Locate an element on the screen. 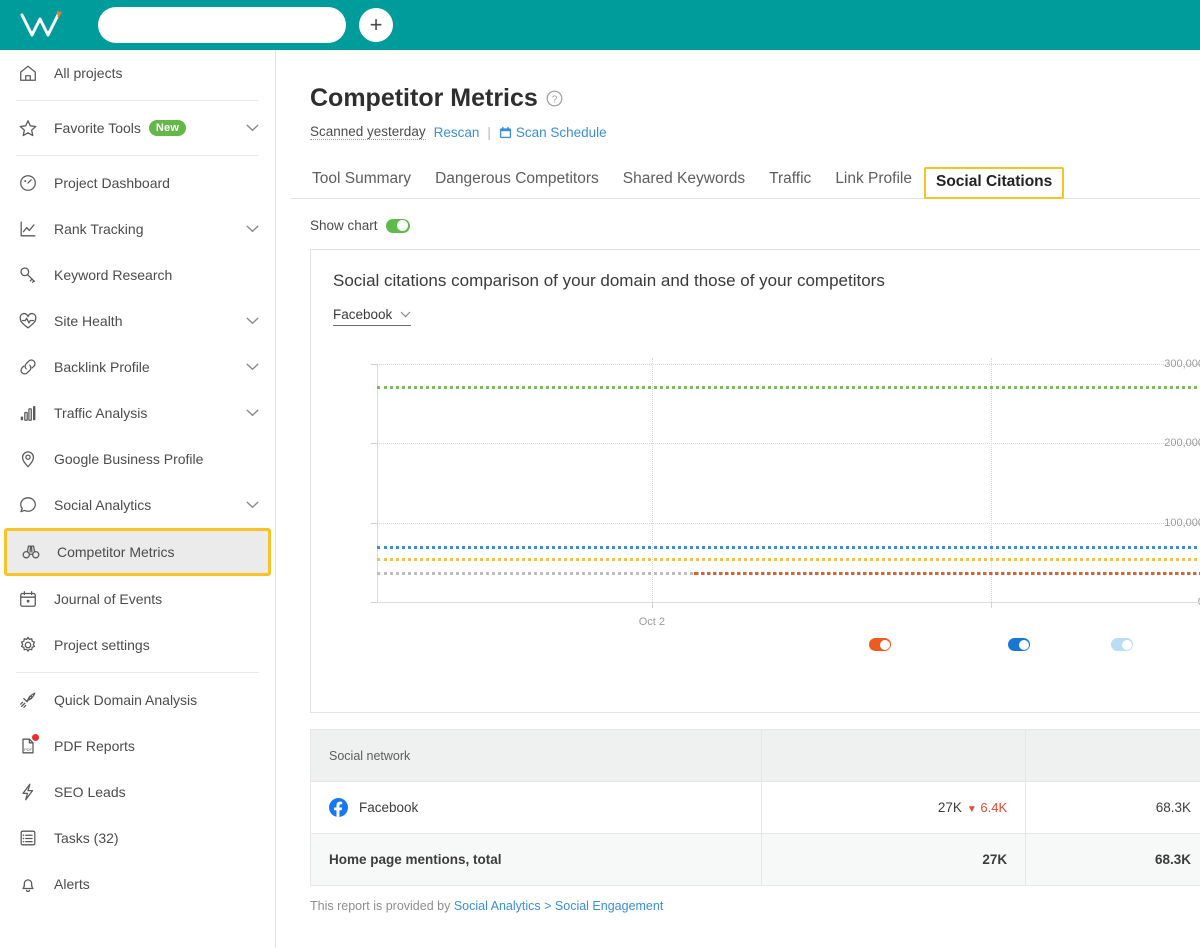 The height and width of the screenshot is (948, 1200). table-column-header: Social network is located at coordinates (536, 755).